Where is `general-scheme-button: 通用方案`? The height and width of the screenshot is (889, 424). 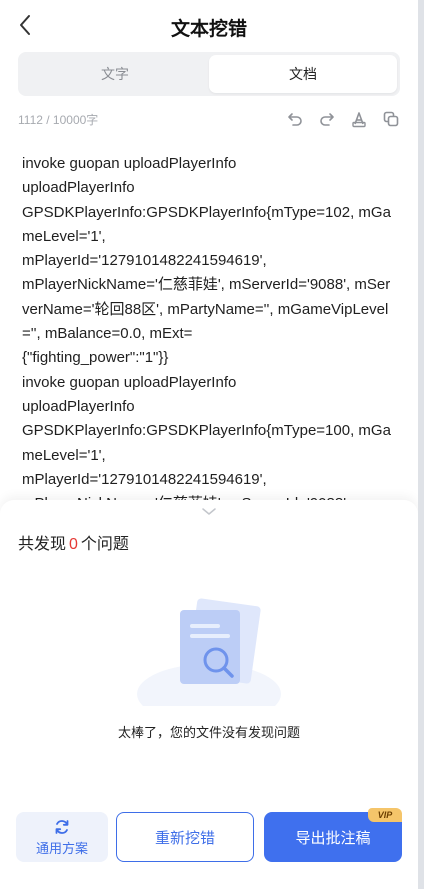 general-scheme-button: 通用方案 is located at coordinates (62, 837).